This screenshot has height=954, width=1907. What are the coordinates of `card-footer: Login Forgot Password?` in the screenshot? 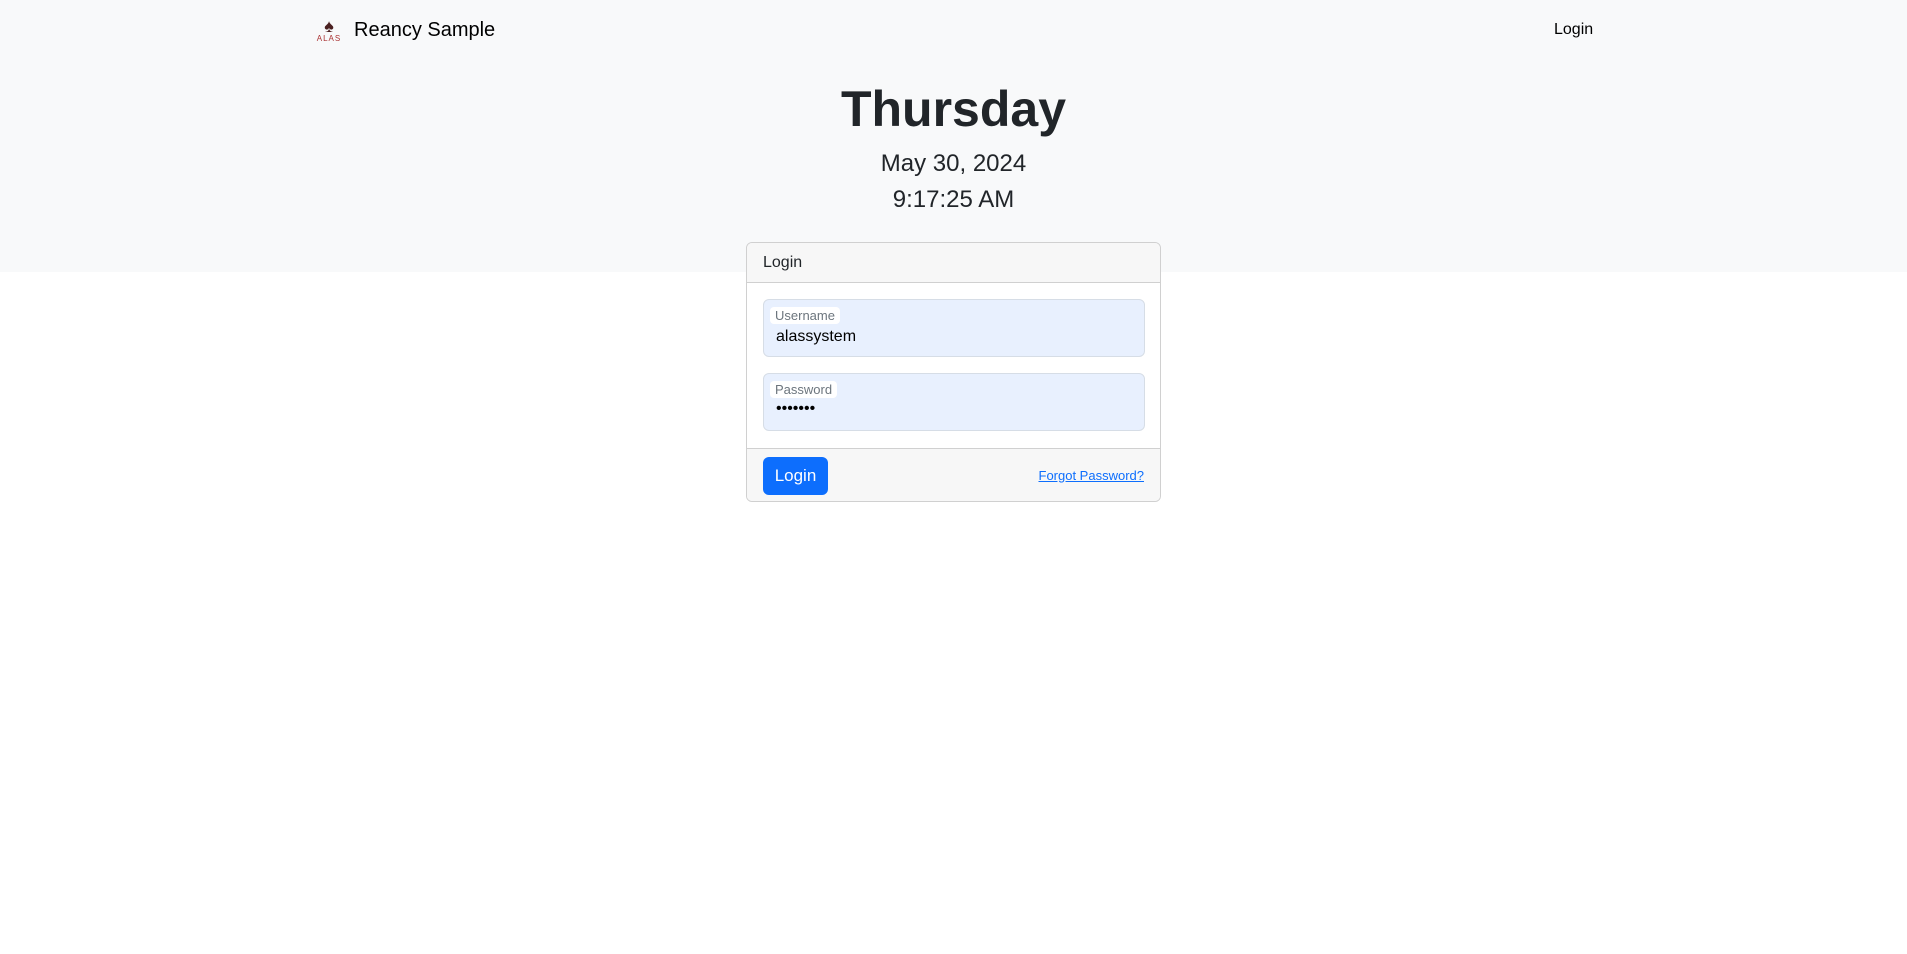 It's located at (953, 474).